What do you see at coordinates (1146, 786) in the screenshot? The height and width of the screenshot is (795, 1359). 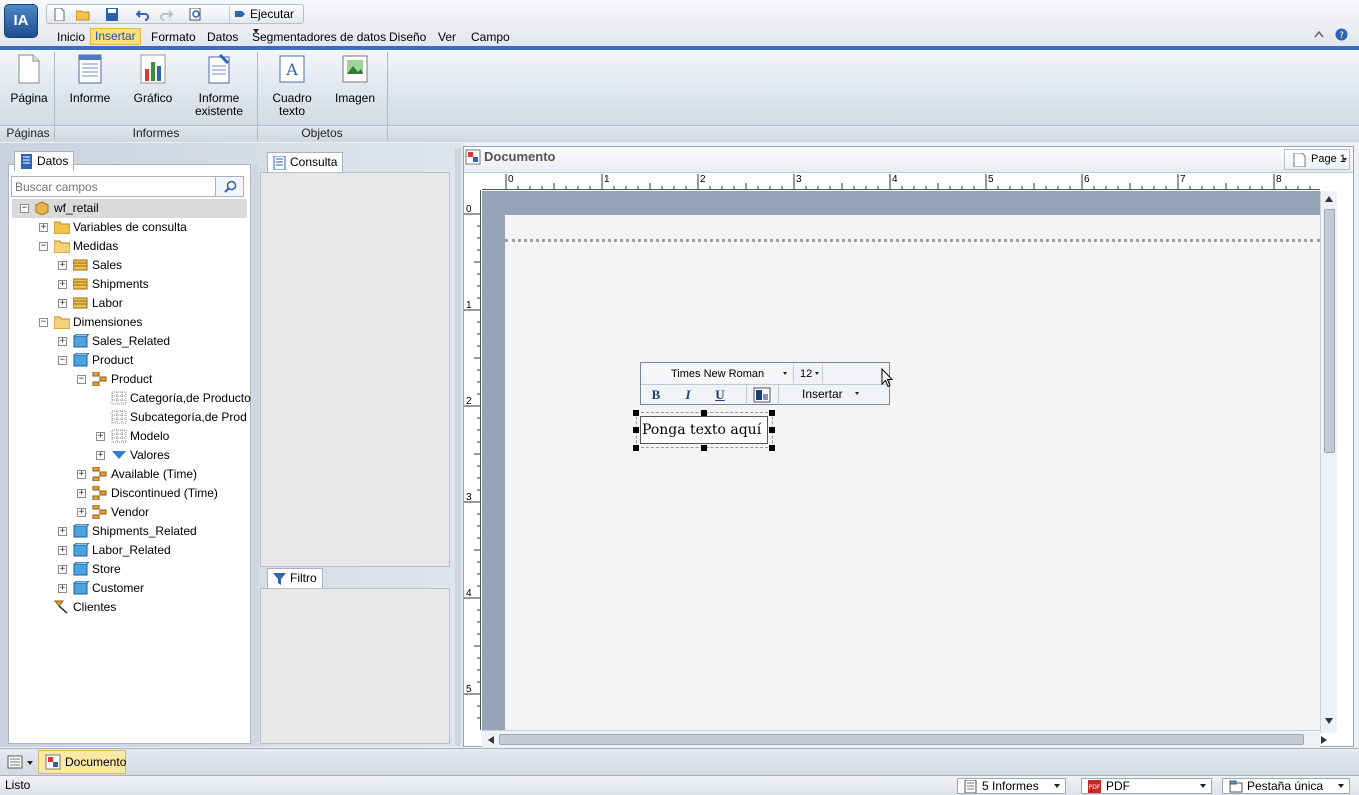 I see `output-format-select: PDF PDF` at bounding box center [1146, 786].